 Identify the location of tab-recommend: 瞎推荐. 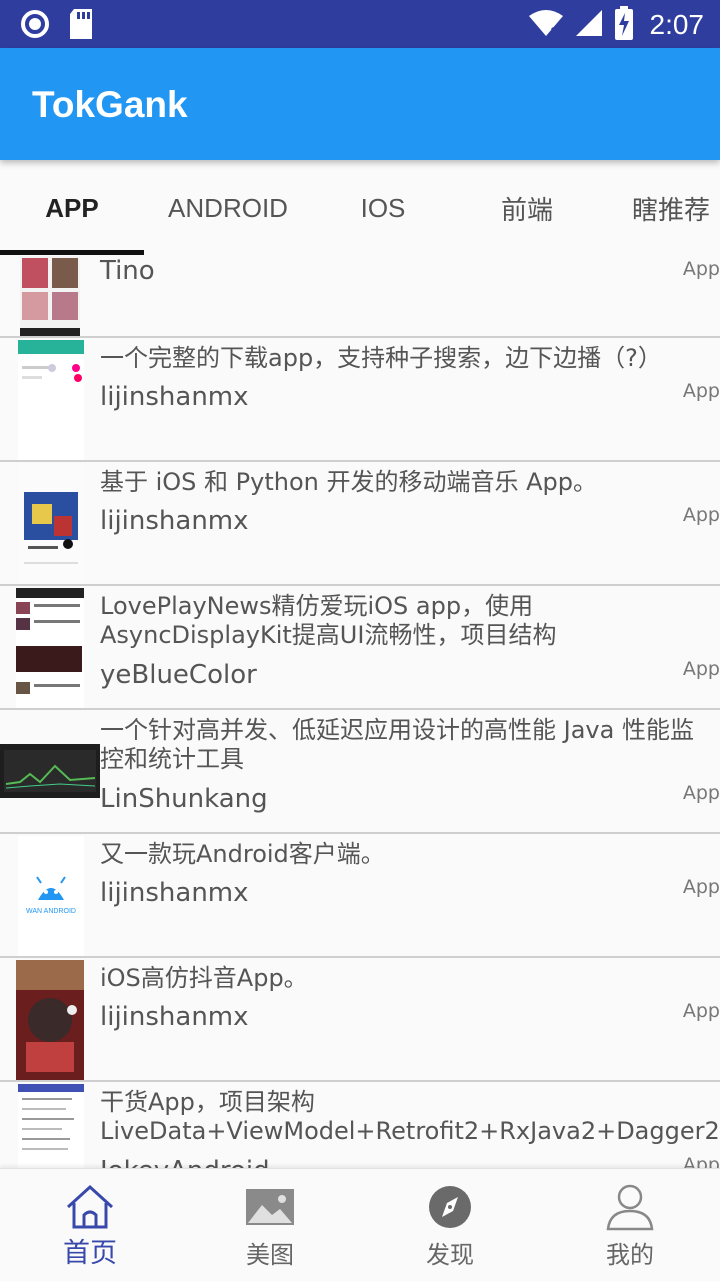
(660, 208).